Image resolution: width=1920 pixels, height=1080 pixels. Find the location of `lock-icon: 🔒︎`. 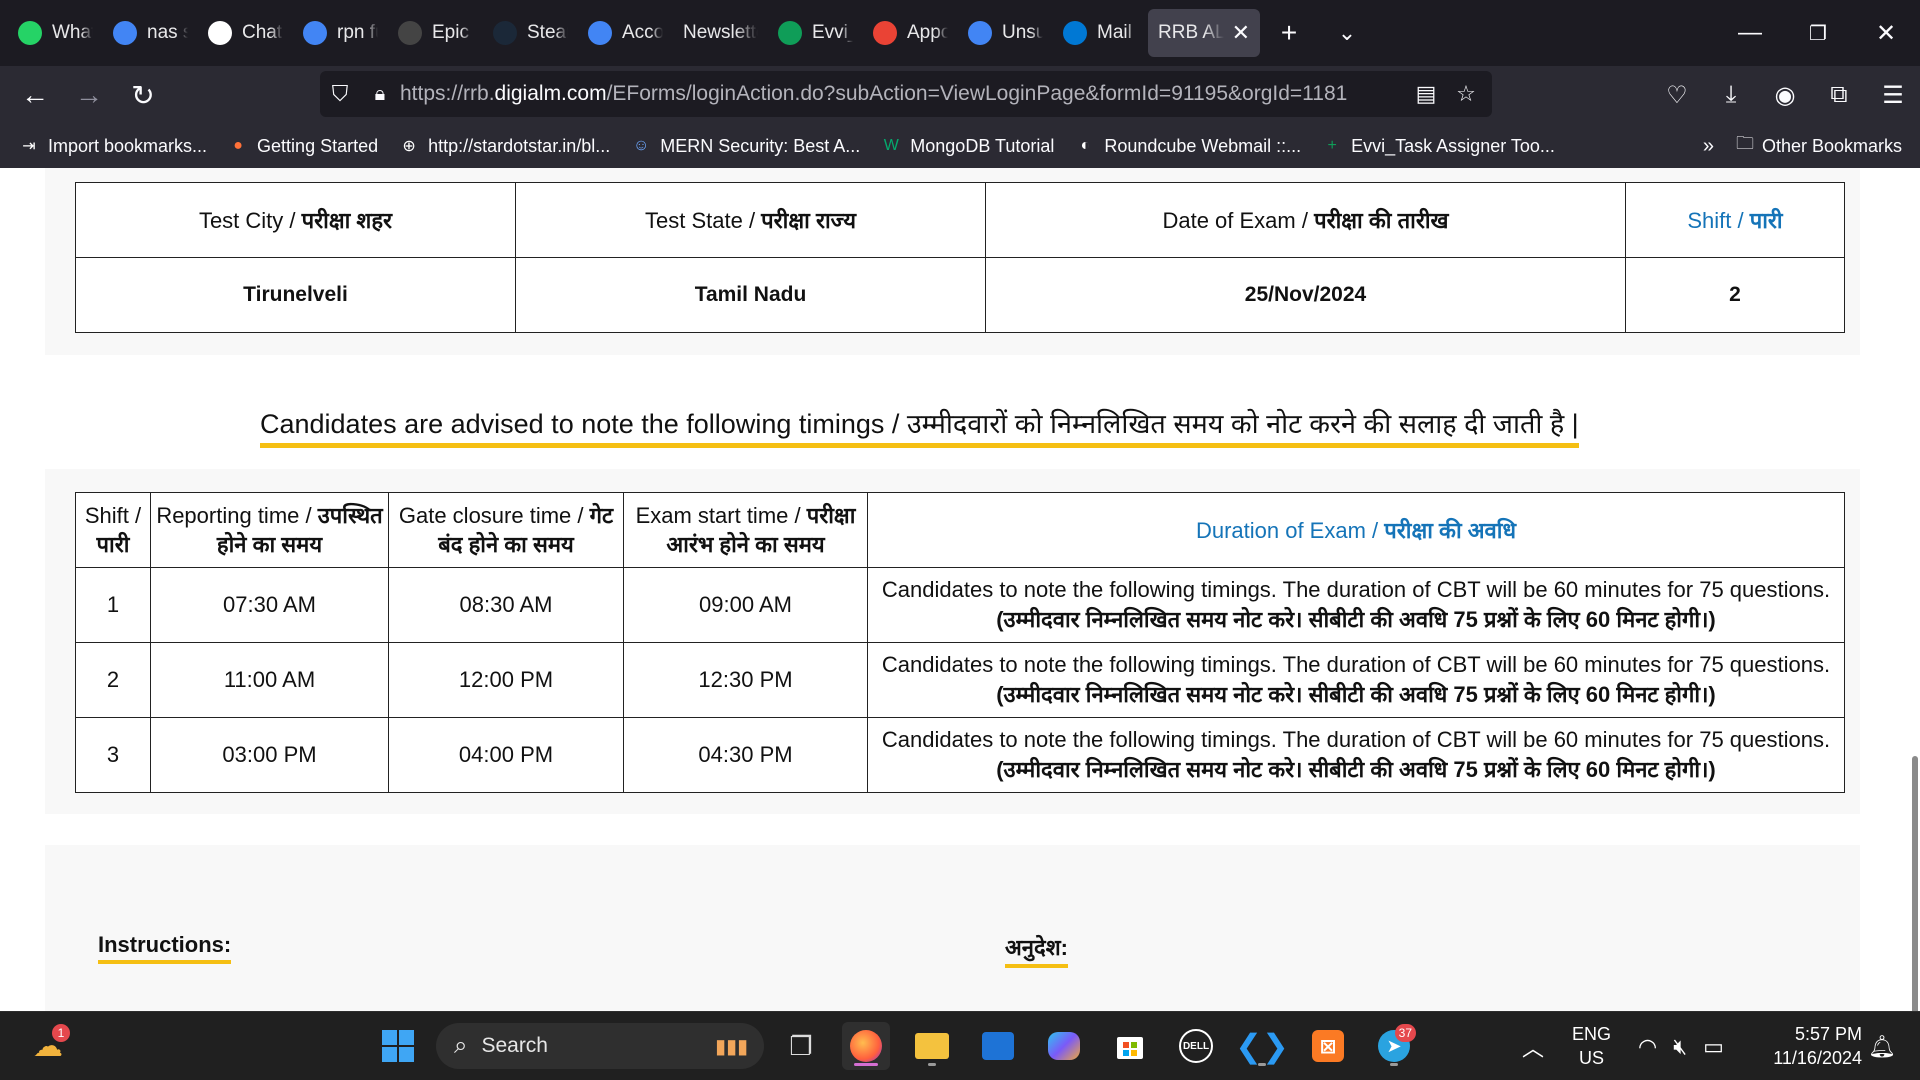

lock-icon: 🔒︎ is located at coordinates (380, 94).